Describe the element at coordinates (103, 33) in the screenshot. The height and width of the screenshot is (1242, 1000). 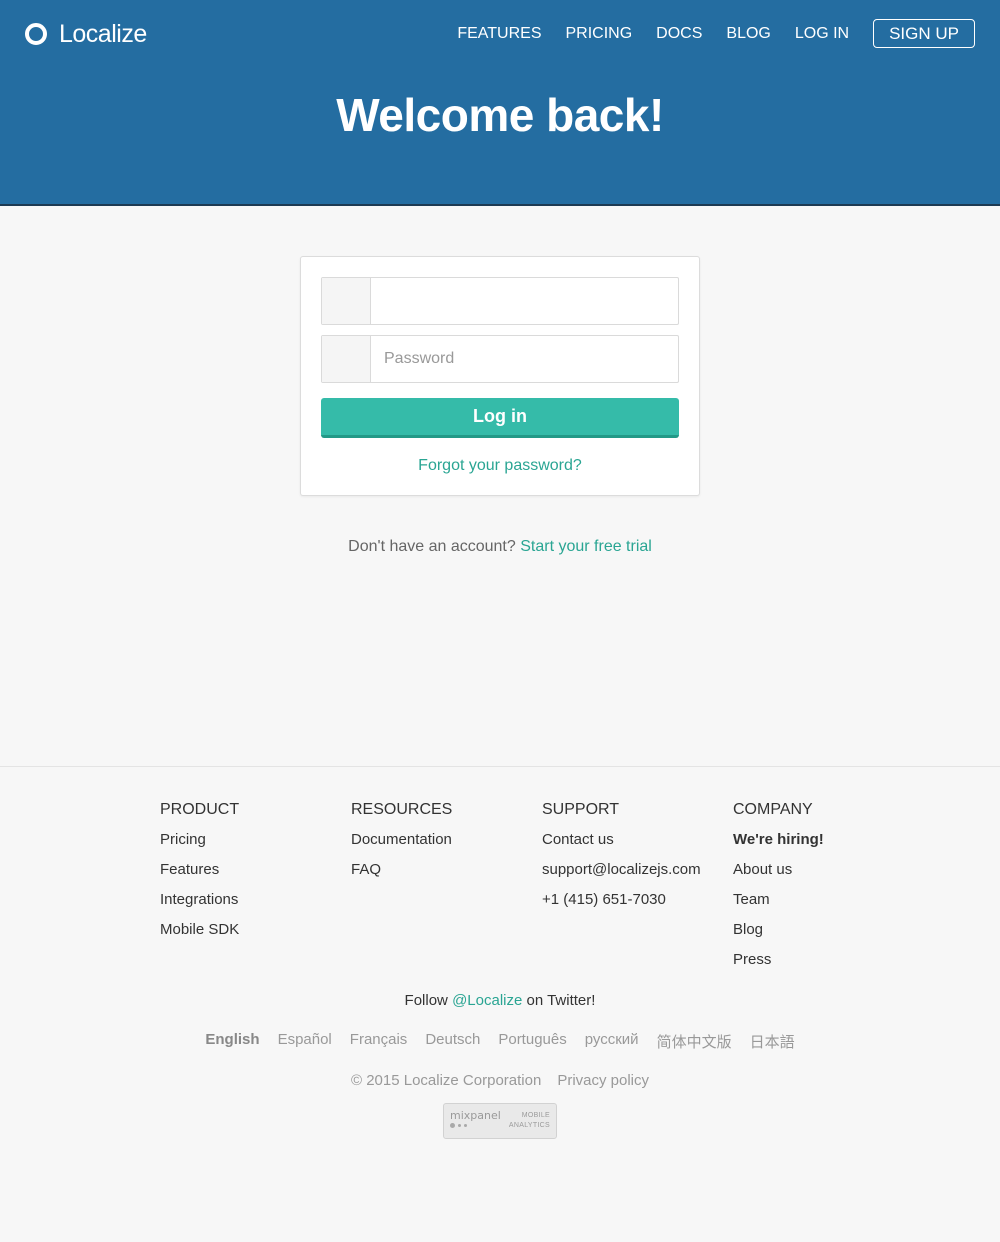
I see `logo-text: Localize` at that location.